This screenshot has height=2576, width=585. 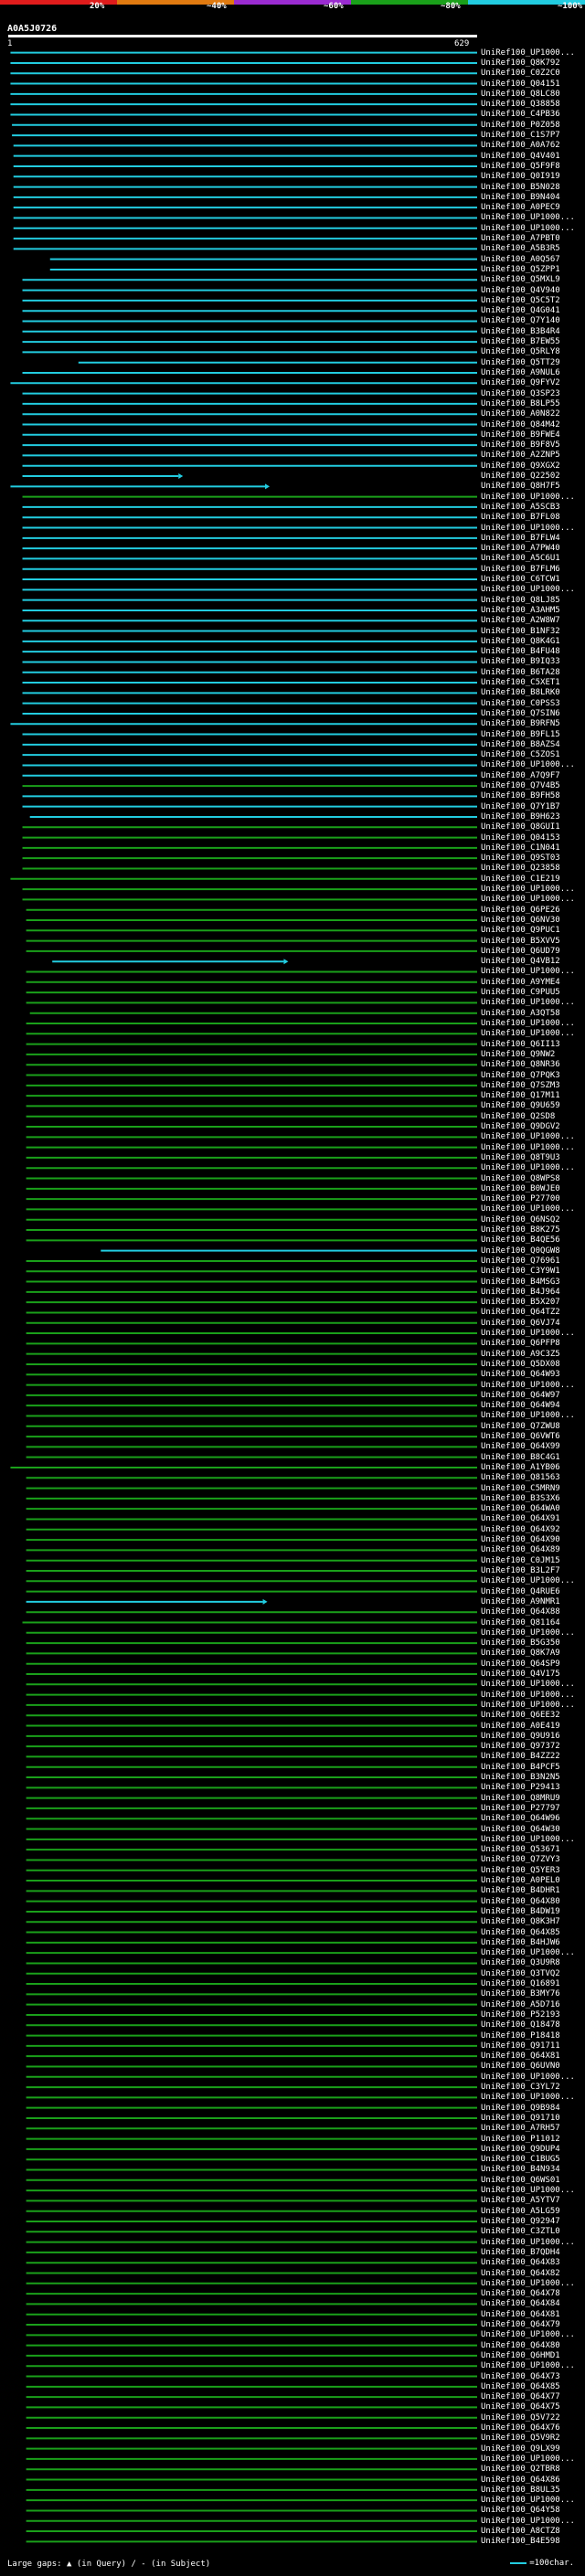 I want to click on hit-label: UniRef100_Q64W94, so click(x=520, y=1405).